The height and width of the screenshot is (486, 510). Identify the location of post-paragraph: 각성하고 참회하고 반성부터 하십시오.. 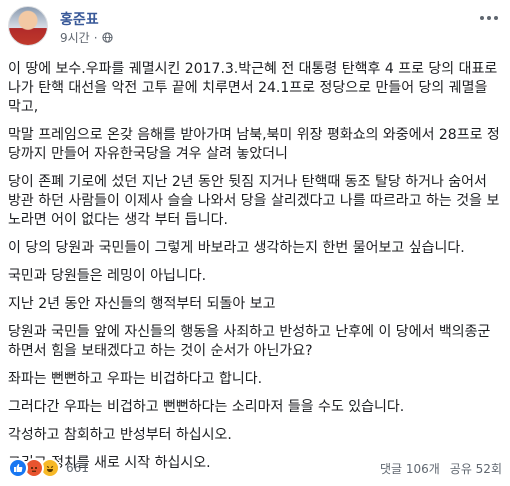
(120, 435).